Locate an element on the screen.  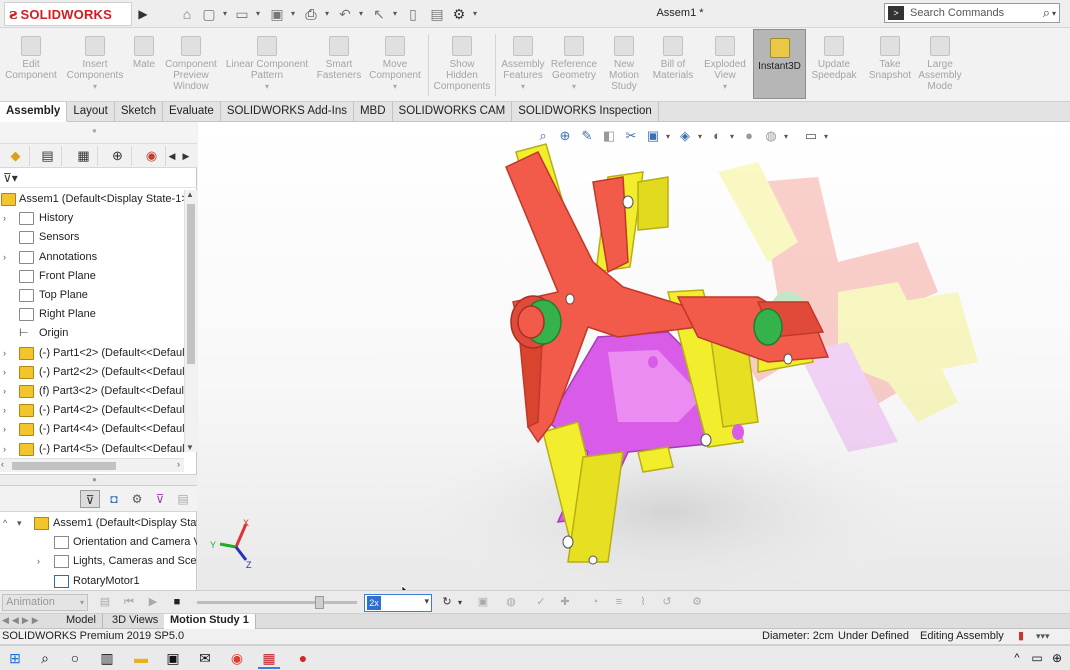
filter-animated-icon: ⊽ is located at coordinates (90, 499).